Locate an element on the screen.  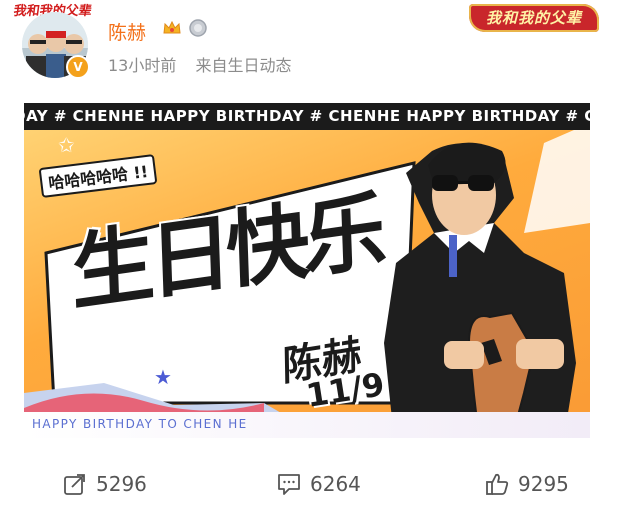
silver-medal-icon is located at coordinates (198, 28).